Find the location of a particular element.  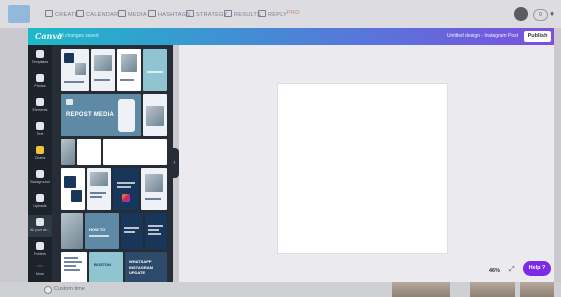

pencil-icon is located at coordinates (49, 13).